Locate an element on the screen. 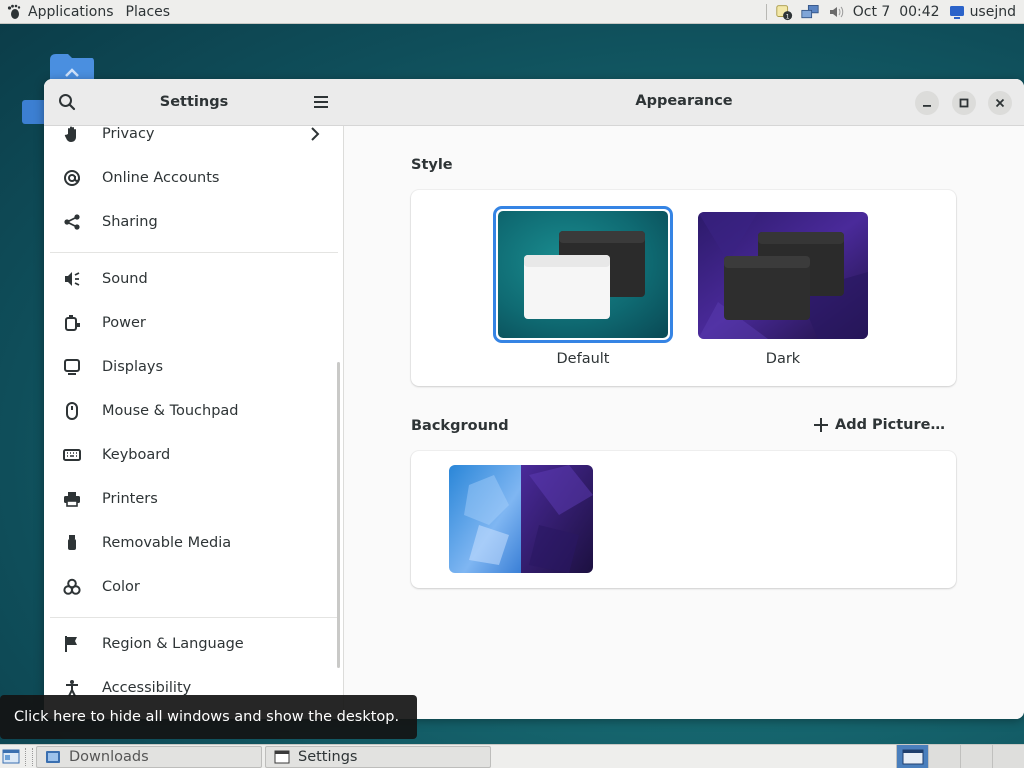  minimize-button is located at coordinates (927, 103).